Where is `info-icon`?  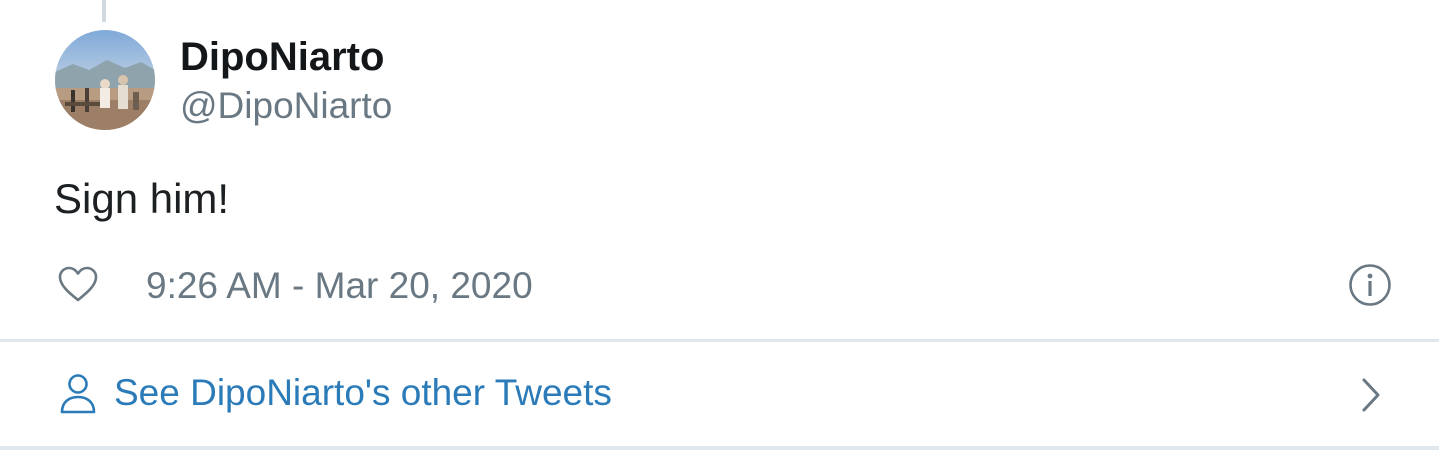 info-icon is located at coordinates (1370, 285).